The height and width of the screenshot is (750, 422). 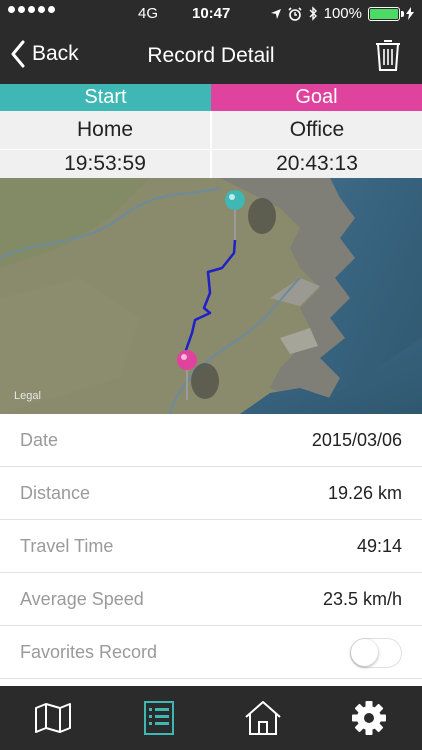 I want to click on carrier-label: 4G, so click(x=148, y=13).